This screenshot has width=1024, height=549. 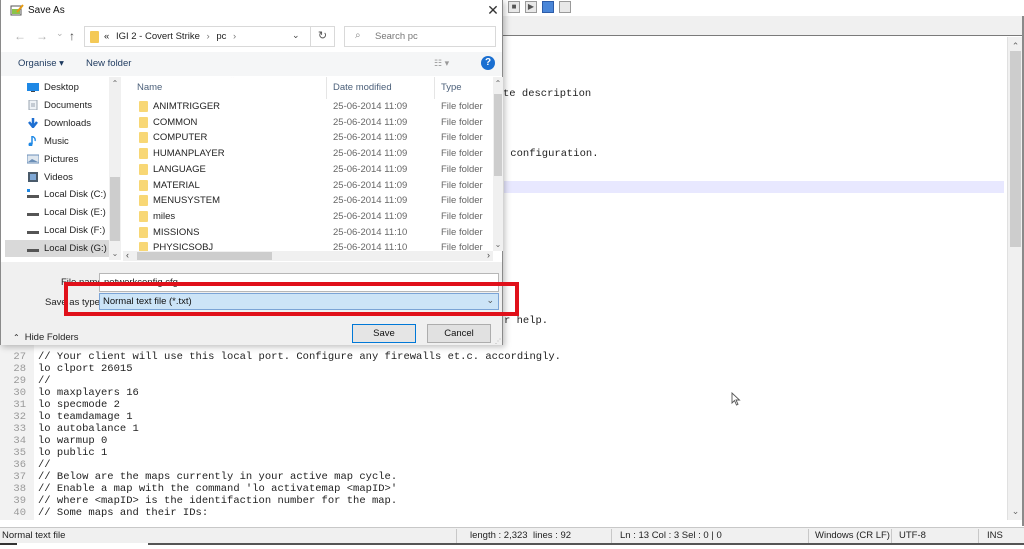 What do you see at coordinates (493, 10) in the screenshot?
I see `close-icon: ✕` at bounding box center [493, 10].